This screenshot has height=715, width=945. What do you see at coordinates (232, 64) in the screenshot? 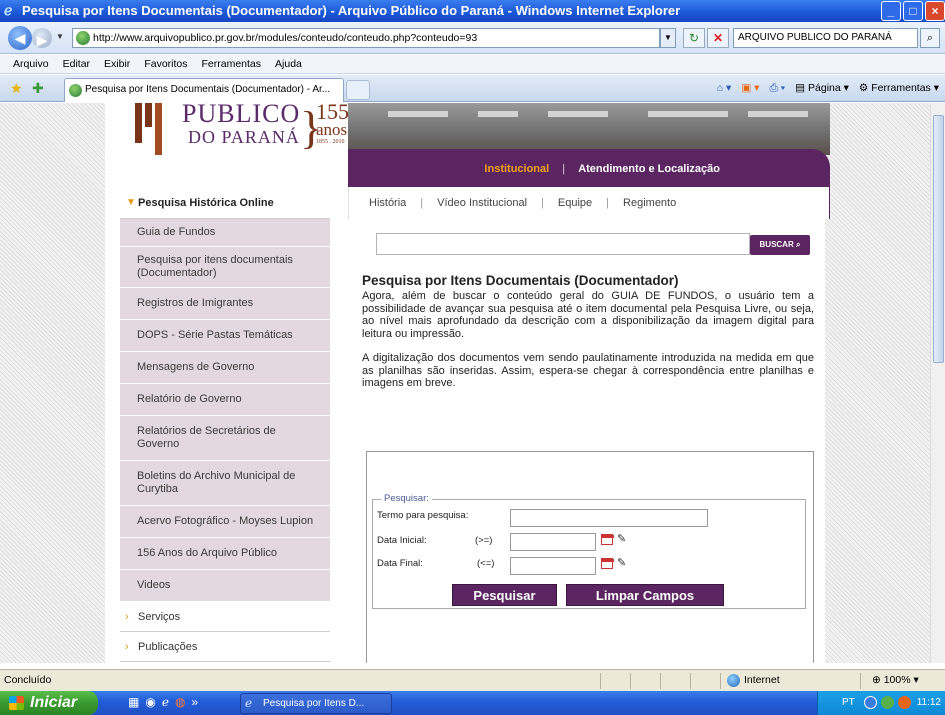
I see `menu-ferramentas: Ferramentas` at bounding box center [232, 64].